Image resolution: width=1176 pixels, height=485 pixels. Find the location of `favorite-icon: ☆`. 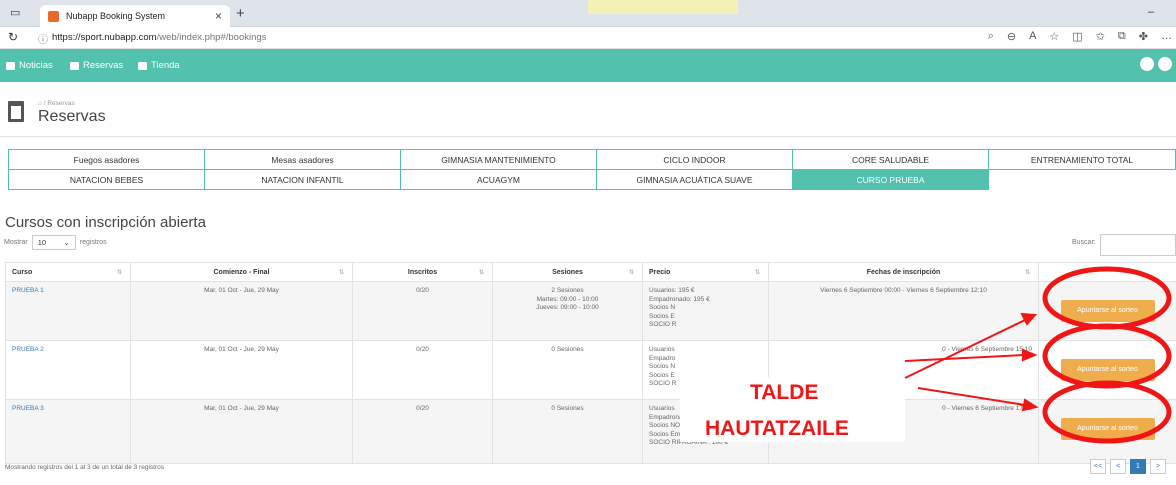

favorite-icon: ☆ is located at coordinates (1054, 36).